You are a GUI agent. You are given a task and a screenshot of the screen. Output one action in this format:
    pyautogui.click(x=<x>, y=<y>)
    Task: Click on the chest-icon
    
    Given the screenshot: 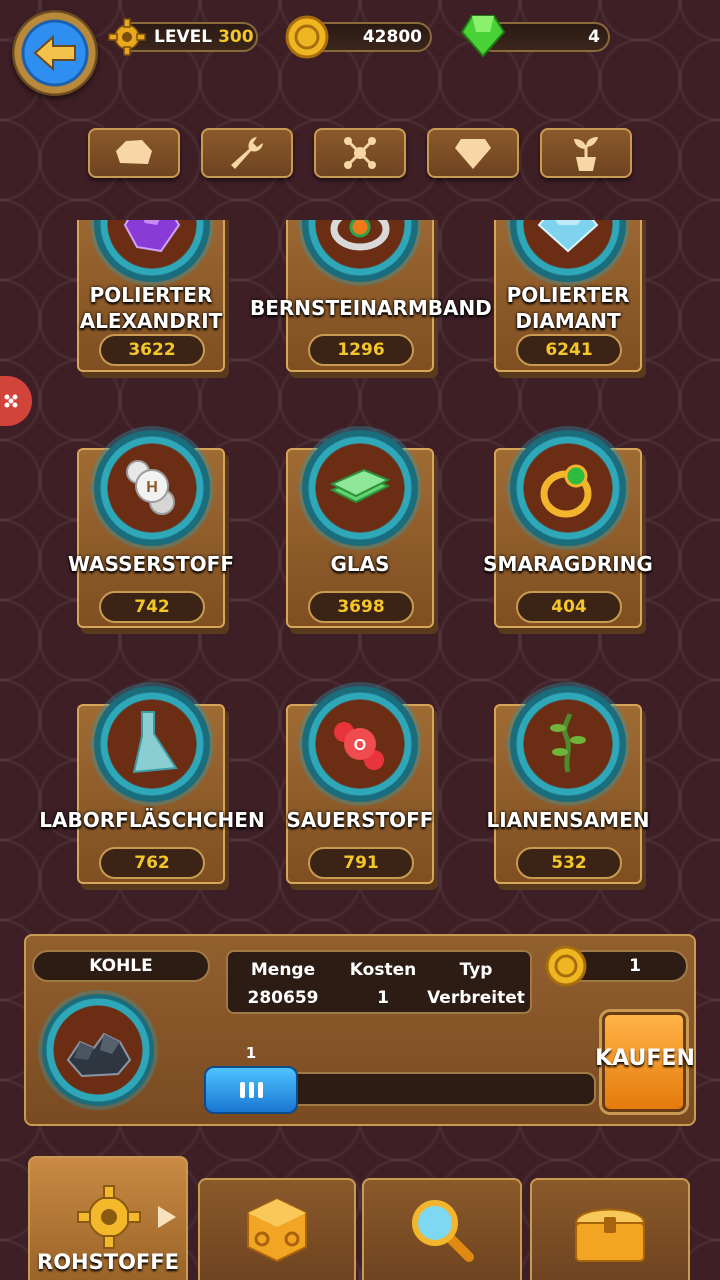 What is the action you would take?
    pyautogui.click(x=610, y=1235)
    